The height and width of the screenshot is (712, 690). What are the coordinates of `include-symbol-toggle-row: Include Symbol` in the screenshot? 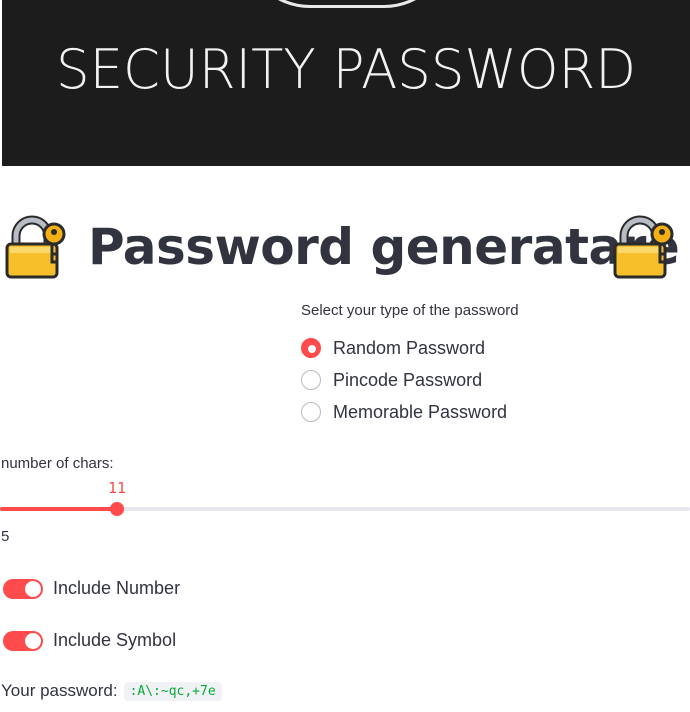 It's located at (89, 640).